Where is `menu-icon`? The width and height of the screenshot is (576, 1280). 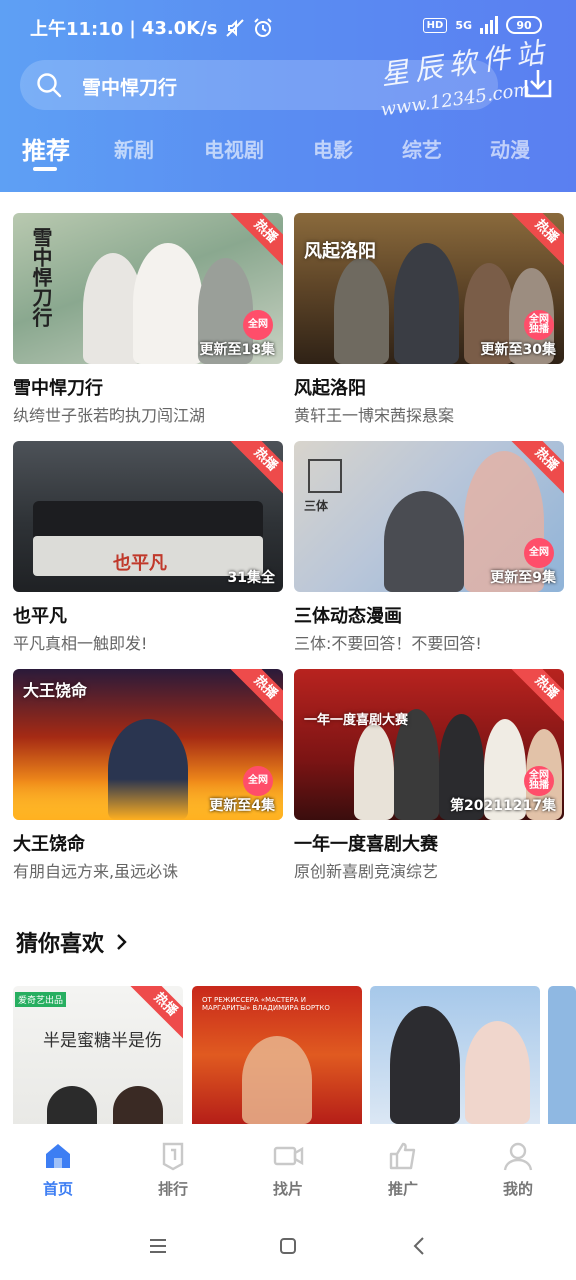
menu-icon is located at coordinates (158, 1246).